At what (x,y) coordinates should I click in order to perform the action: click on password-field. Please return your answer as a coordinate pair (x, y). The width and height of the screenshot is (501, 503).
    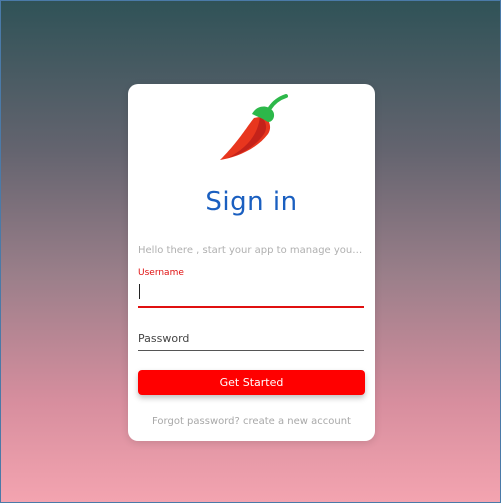
    Looking at the image, I should click on (251, 339).